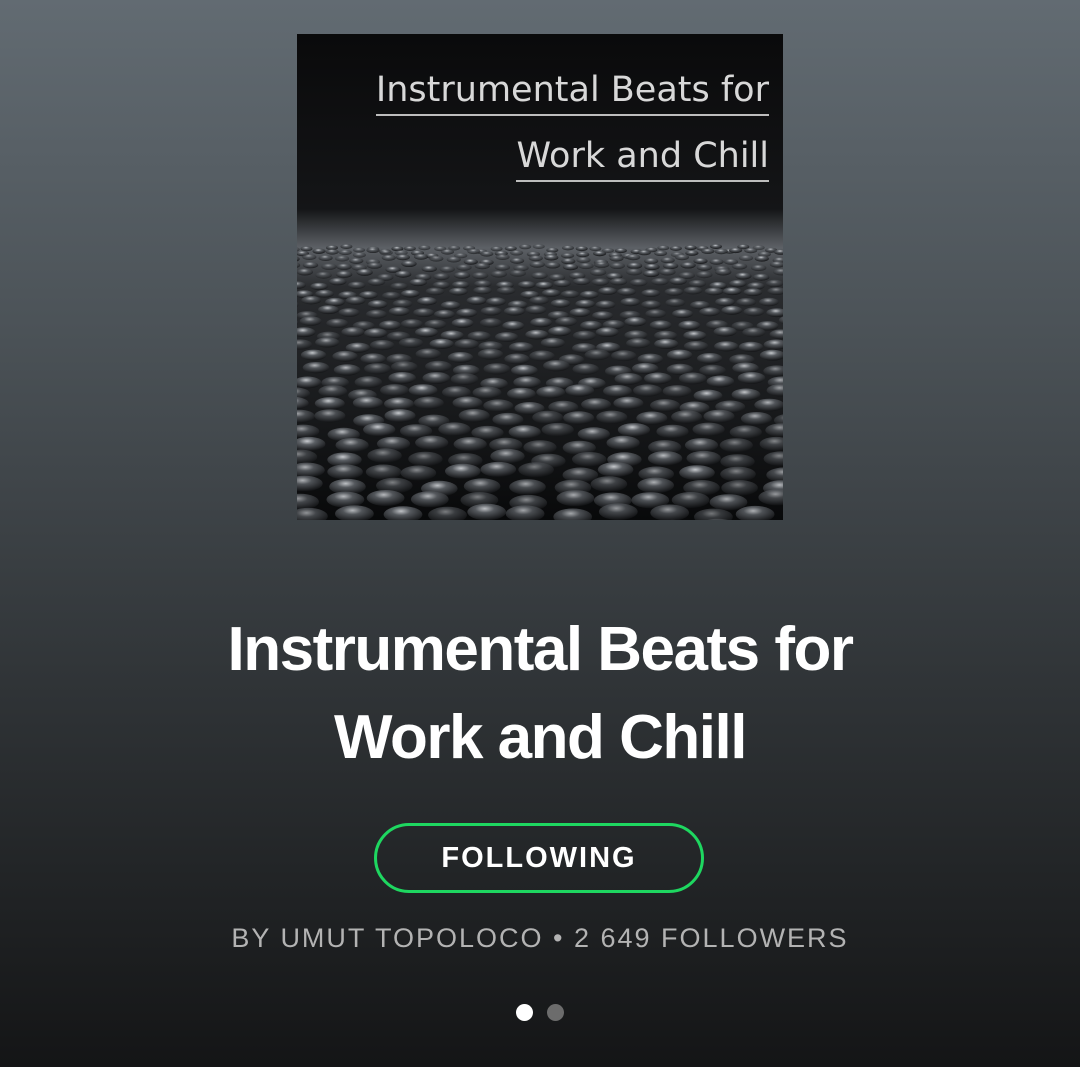 Image resolution: width=1080 pixels, height=1067 pixels. Describe the element at coordinates (711, 938) in the screenshot. I see `followers-count: 2 649 FOLLOWERS` at that location.